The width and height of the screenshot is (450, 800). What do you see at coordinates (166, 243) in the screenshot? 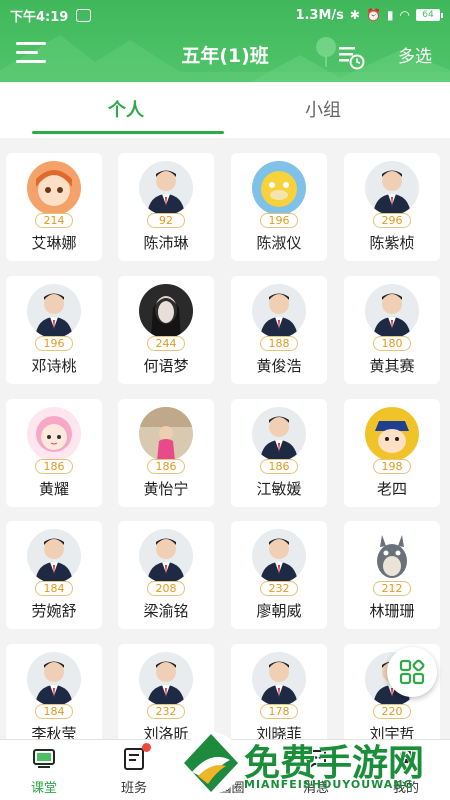
I see `student-name: 陈沛琳` at bounding box center [166, 243].